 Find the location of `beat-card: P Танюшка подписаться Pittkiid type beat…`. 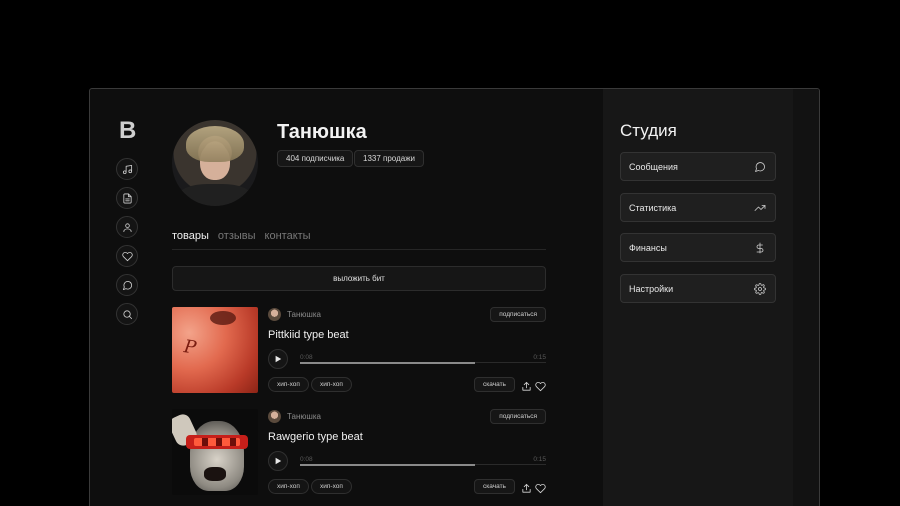

beat-card: P Танюшка подписаться Pittkiid type beat… is located at coordinates (359, 351).